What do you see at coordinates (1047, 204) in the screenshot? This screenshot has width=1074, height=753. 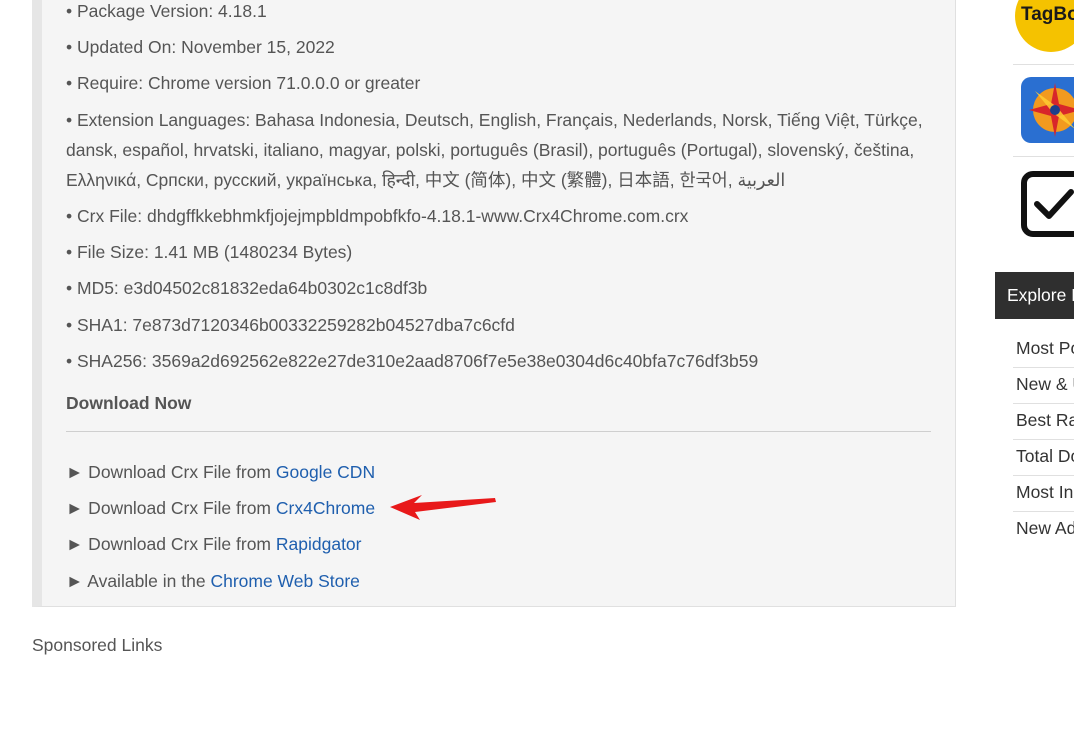 I see `checkbox-app-icon` at bounding box center [1047, 204].